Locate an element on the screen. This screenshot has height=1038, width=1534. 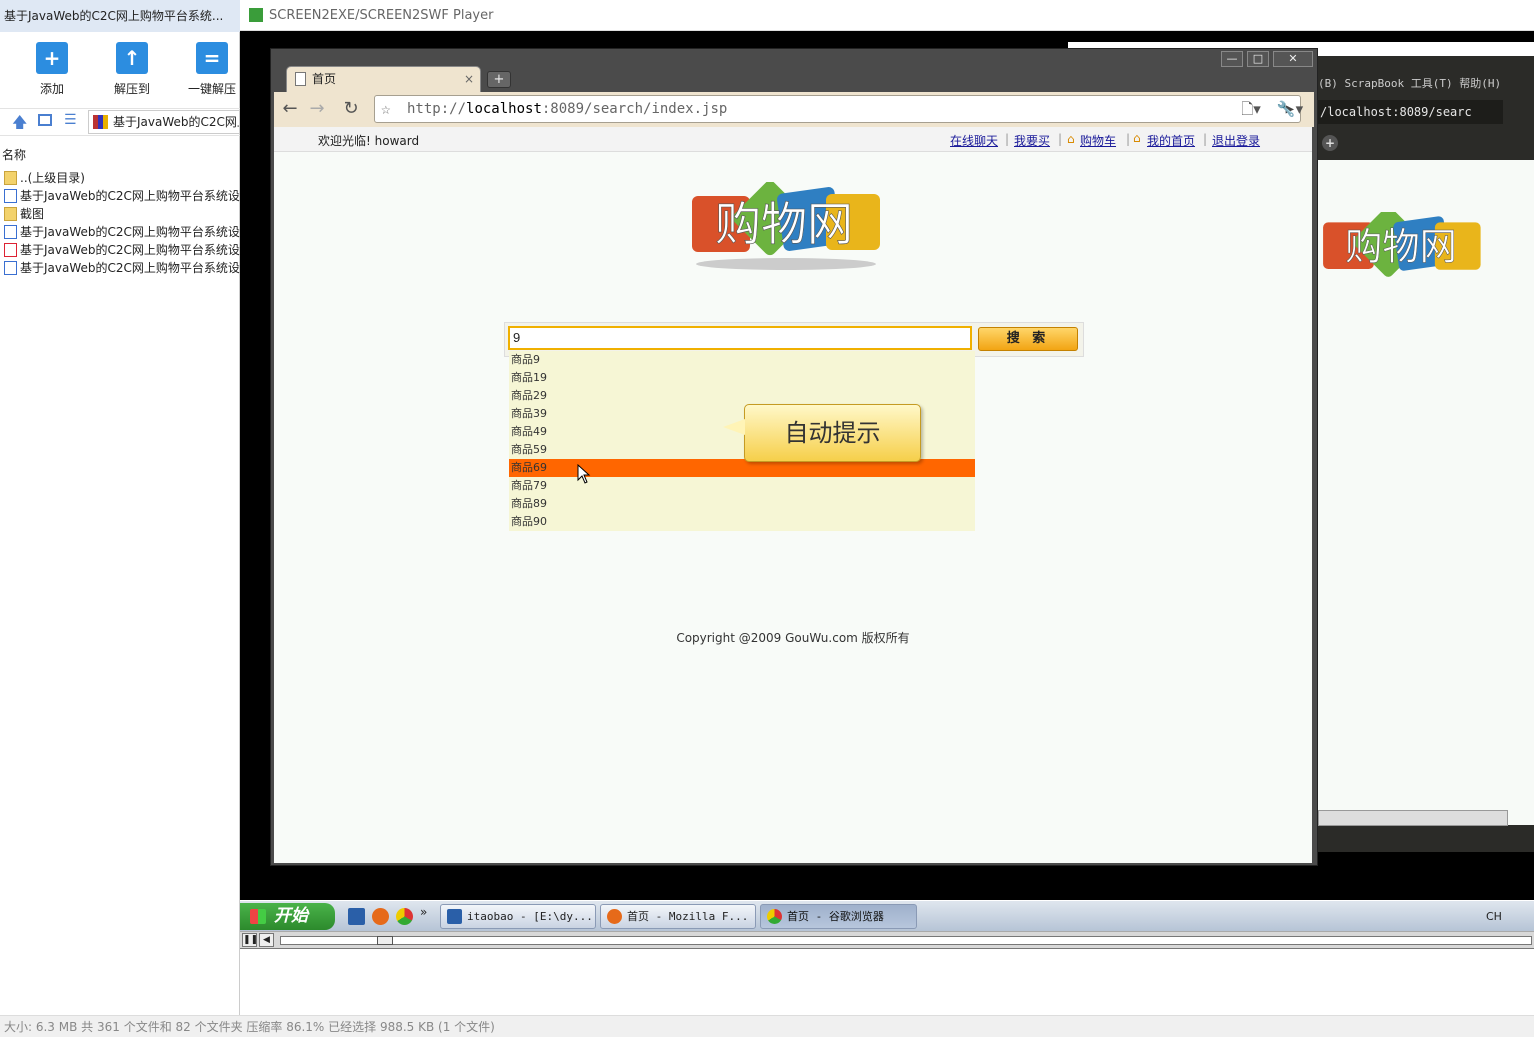
up-arrow-icon: 🡅 is located at coordinates (19, 124).